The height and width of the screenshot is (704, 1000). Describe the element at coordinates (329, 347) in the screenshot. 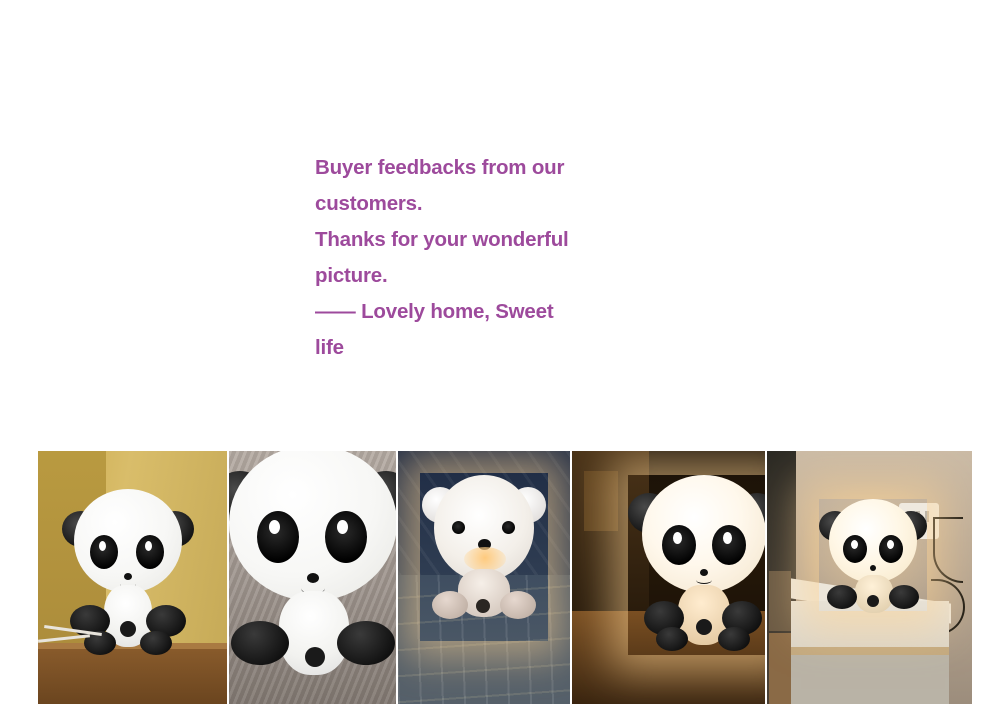

I see `promo-line-6: life` at that location.